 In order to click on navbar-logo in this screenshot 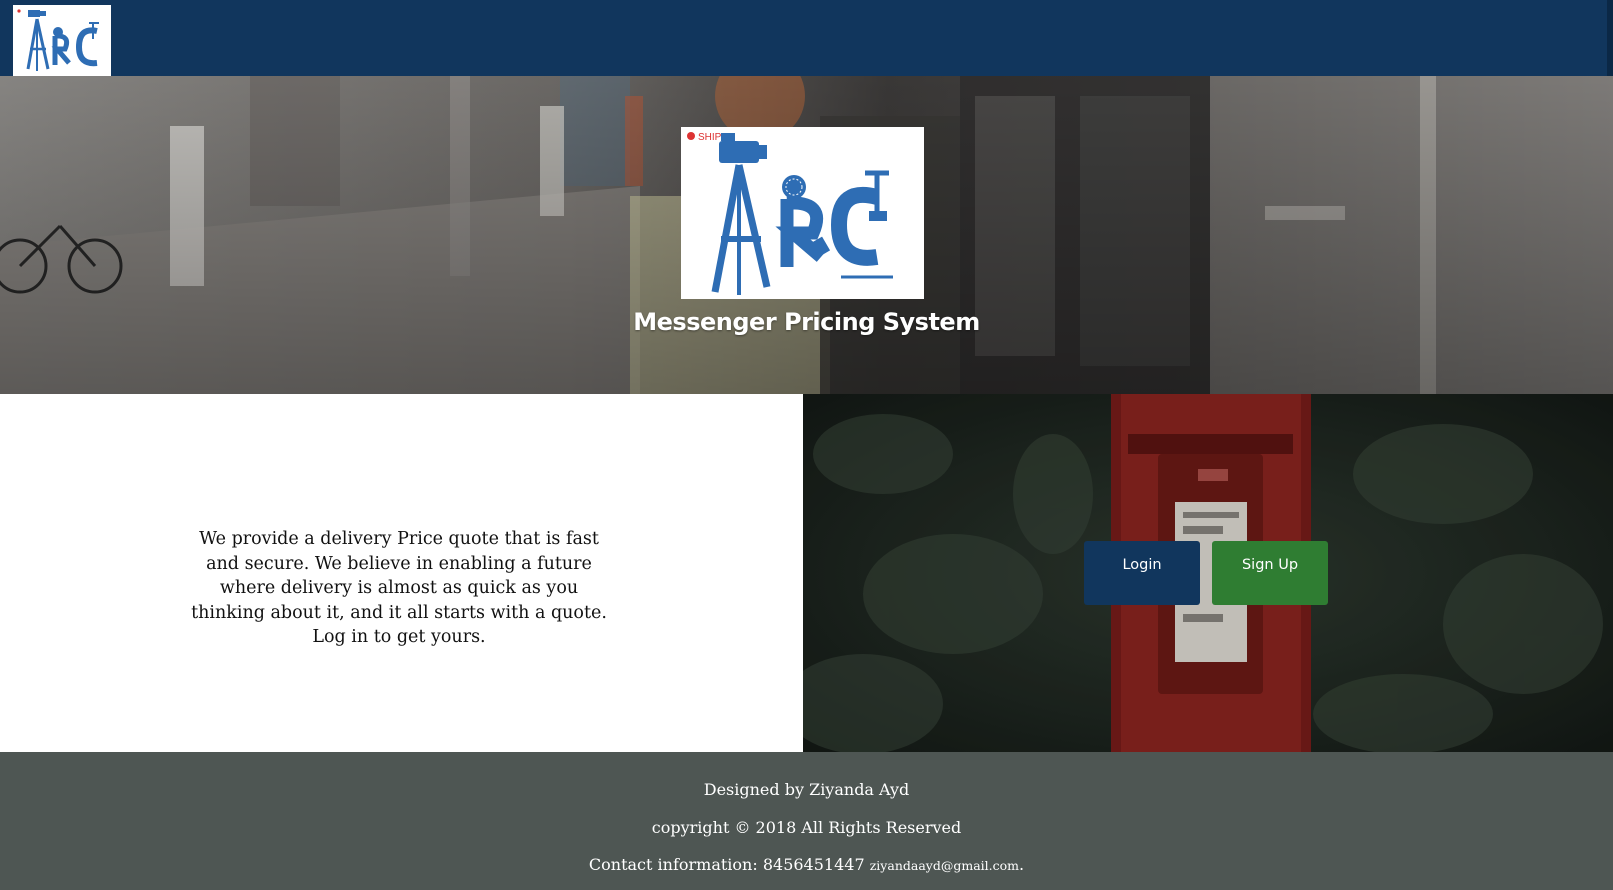, I will do `click(62, 40)`.